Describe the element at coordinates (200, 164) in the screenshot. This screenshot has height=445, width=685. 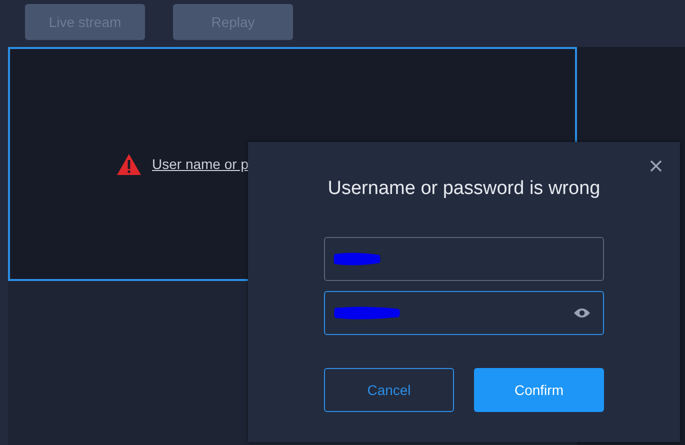
I see `error-link: User name or p` at that location.